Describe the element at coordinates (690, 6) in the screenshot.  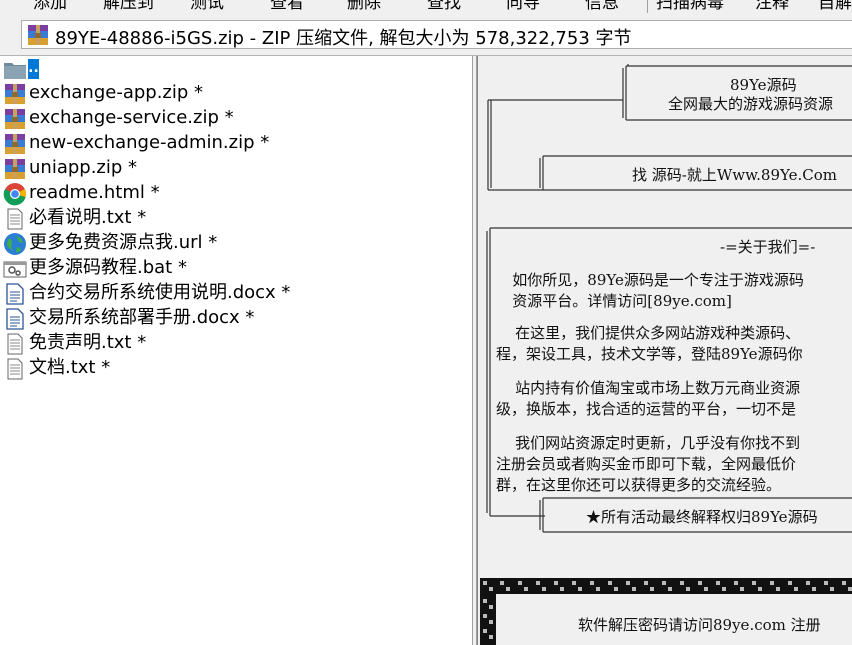
I see `toolbar-virus-scan-button: 扫描病毒` at that location.